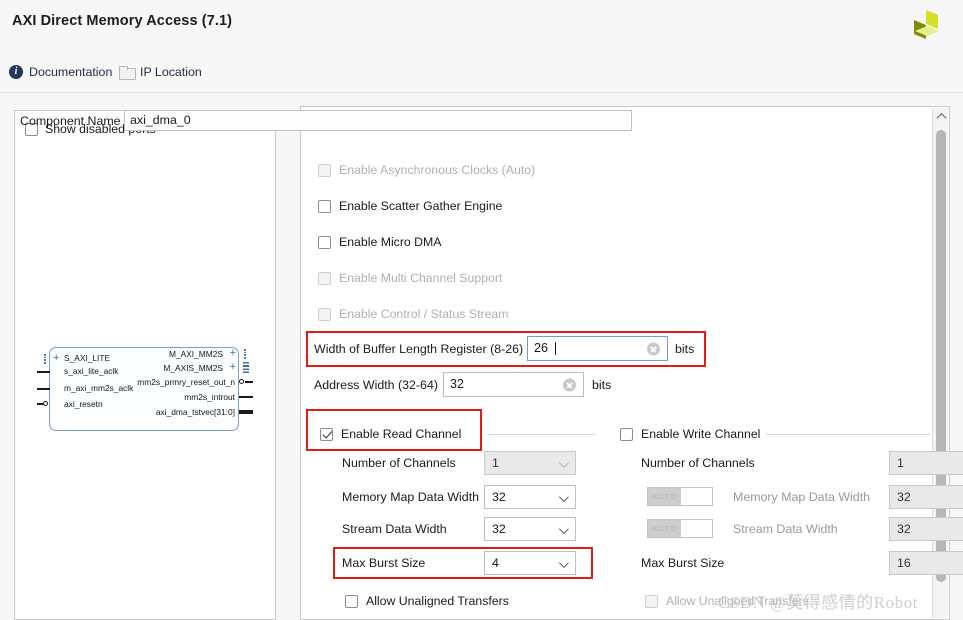  Describe the element at coordinates (324, 206) in the screenshot. I see `enable-scatter-gather-engine-checkbox` at that location.